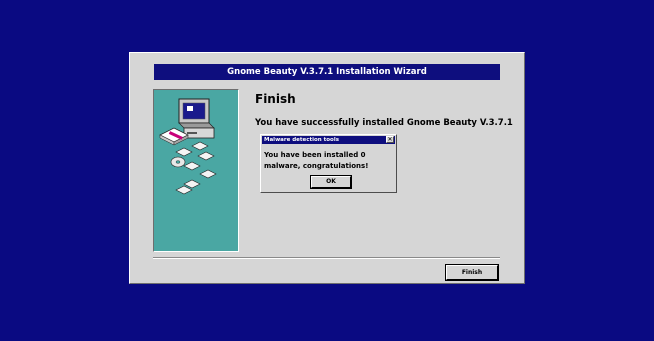 The width and height of the screenshot is (654, 341). I want to click on wizard-side-panel, so click(196, 170).